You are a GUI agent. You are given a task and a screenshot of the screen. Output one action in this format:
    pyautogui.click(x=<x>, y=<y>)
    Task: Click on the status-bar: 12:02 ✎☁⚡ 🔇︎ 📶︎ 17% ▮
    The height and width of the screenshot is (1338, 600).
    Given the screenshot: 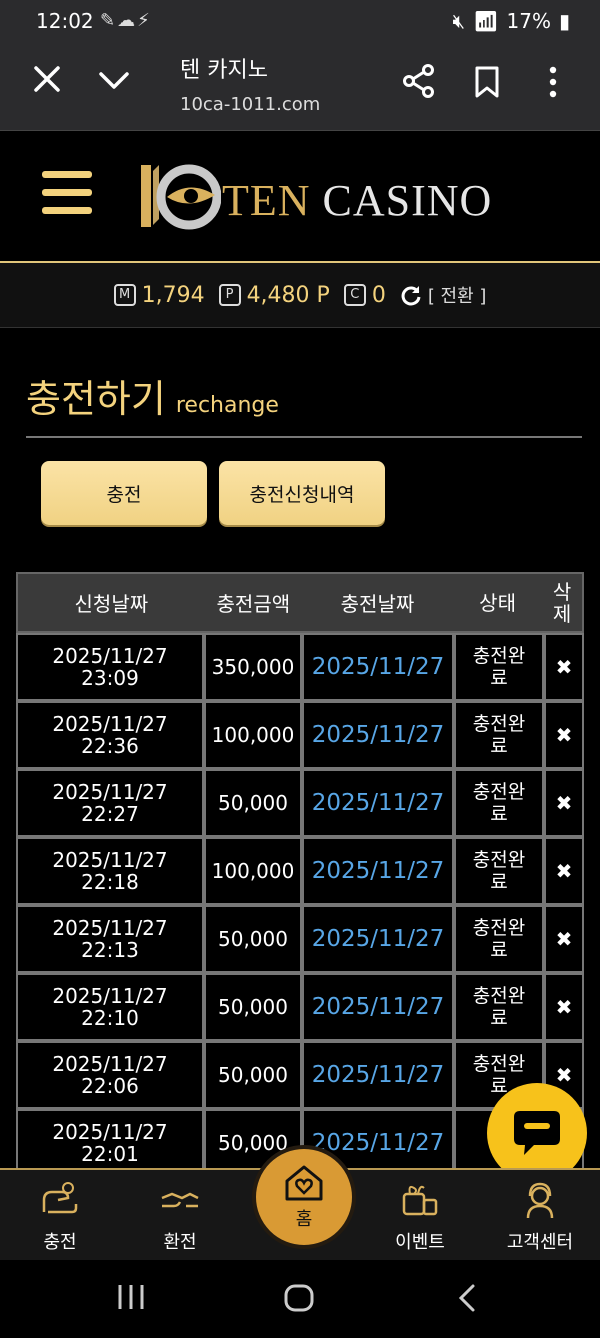 What is the action you would take?
    pyautogui.click(x=300, y=21)
    